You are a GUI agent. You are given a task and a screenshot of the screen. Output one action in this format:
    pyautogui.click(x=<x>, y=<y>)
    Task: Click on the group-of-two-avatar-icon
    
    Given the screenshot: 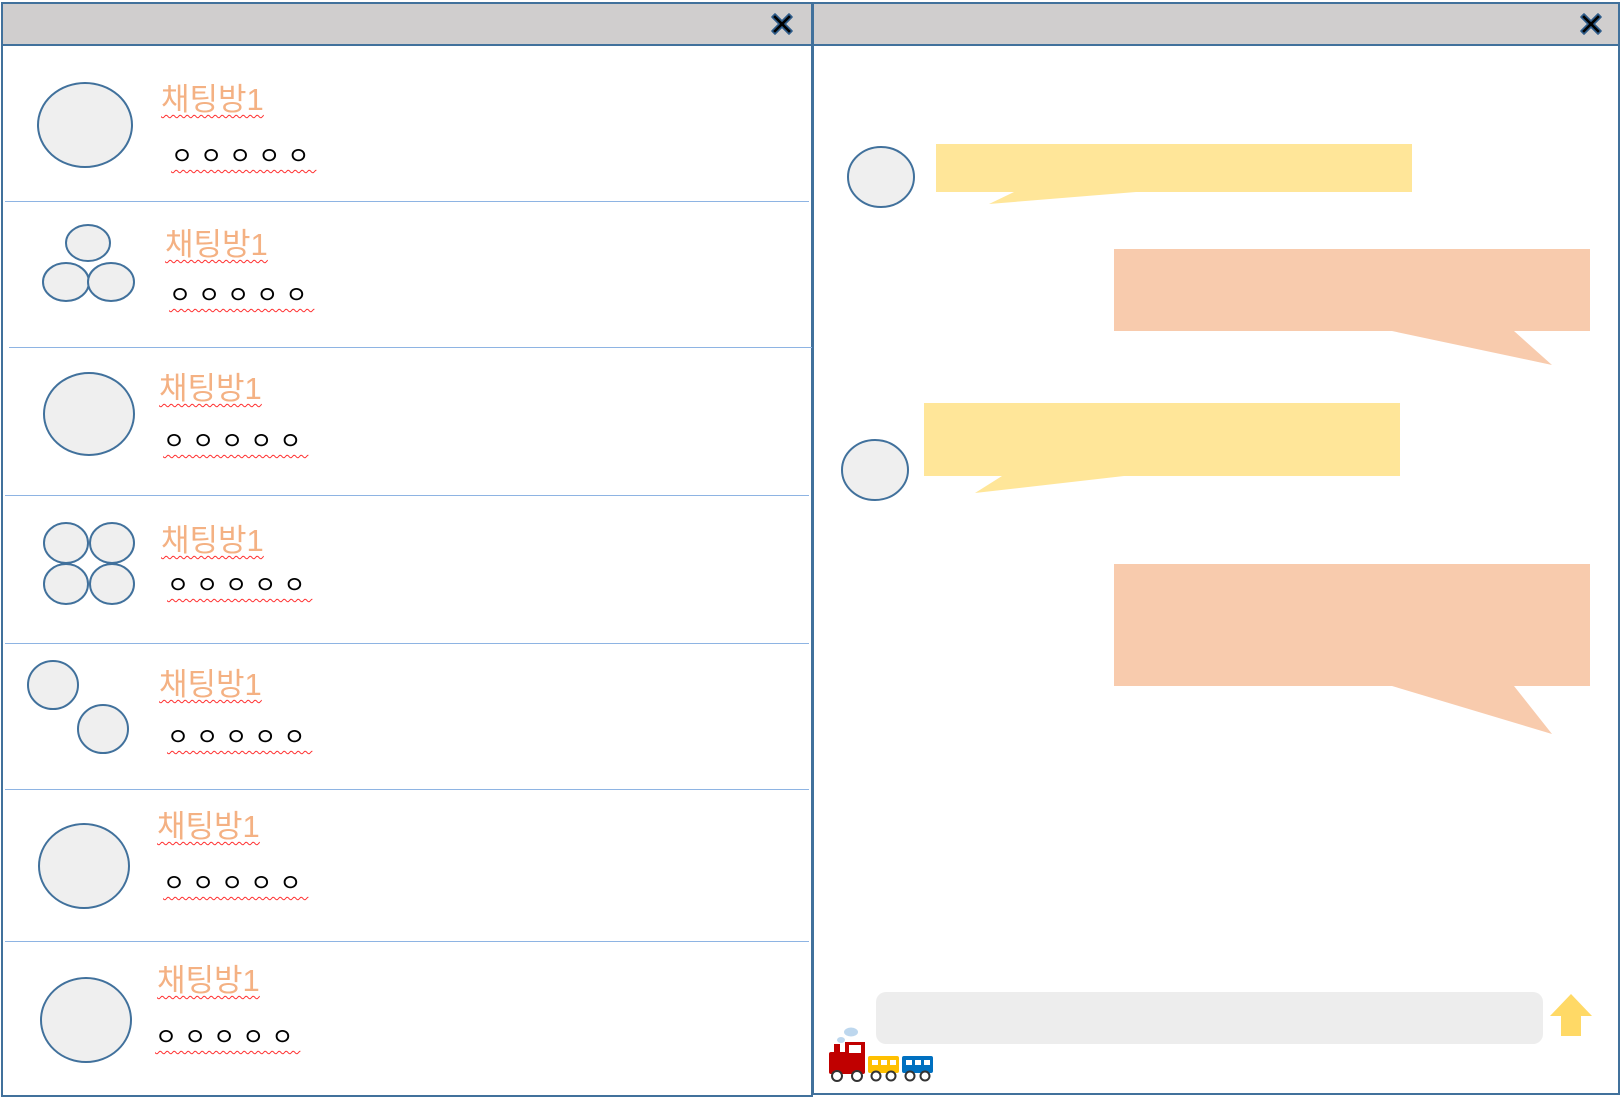 What is the action you would take?
    pyautogui.click(x=79, y=707)
    